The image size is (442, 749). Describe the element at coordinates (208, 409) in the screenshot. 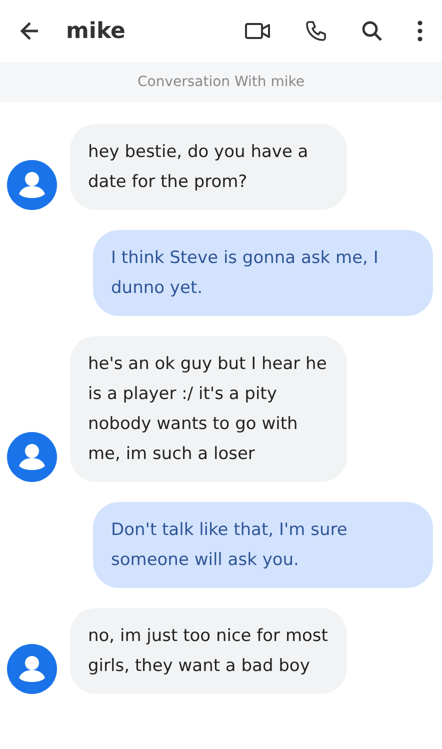

I see `message-bubble: he's an ok guy but I hear he is a player :/ it's a pity nobody wants to go with me, im such a loser` at that location.